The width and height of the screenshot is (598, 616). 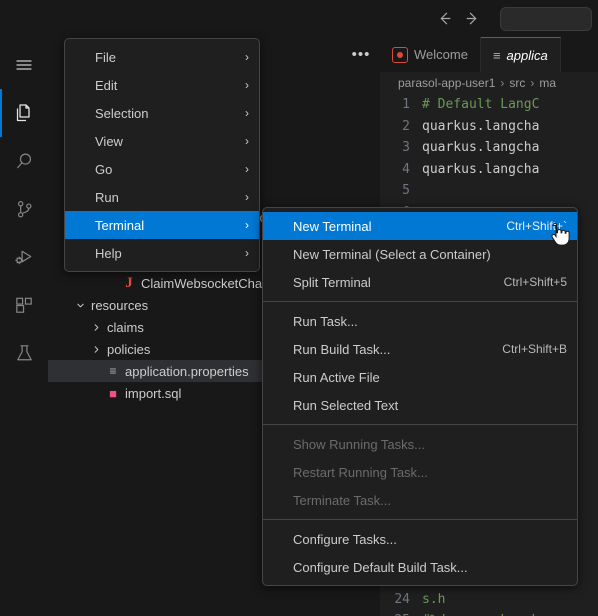 What do you see at coordinates (517, 83) in the screenshot?
I see `breadcrumb-segment: src` at bounding box center [517, 83].